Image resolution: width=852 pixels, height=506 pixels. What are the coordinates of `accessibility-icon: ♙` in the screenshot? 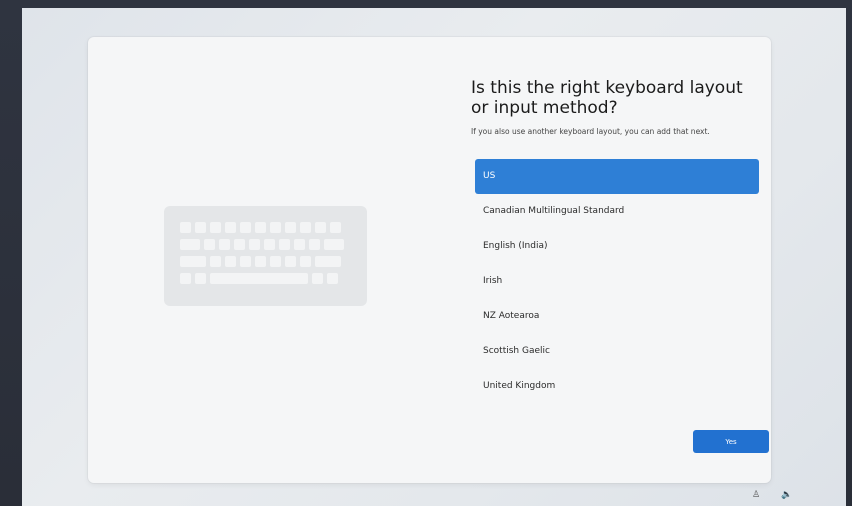 It's located at (756, 495).